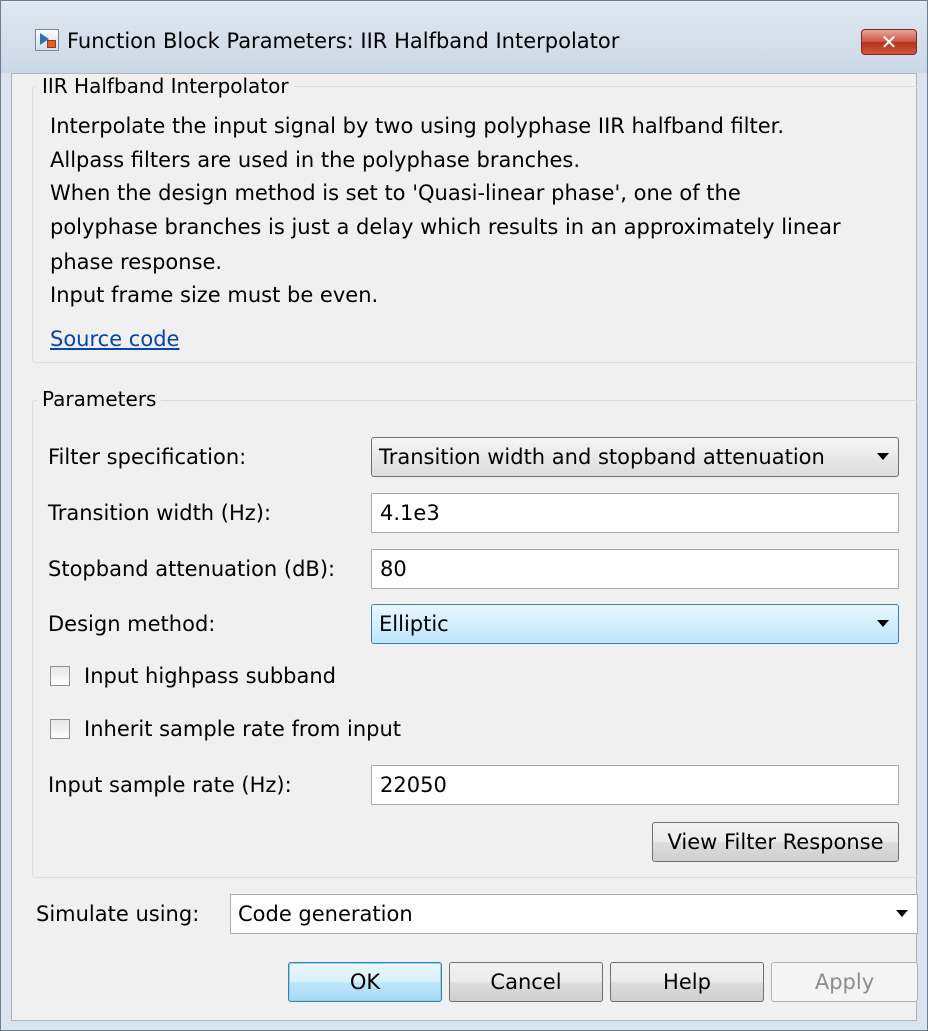 The image size is (928, 1031). Describe the element at coordinates (114, 339) in the screenshot. I see `source-code-link: Source code` at that location.